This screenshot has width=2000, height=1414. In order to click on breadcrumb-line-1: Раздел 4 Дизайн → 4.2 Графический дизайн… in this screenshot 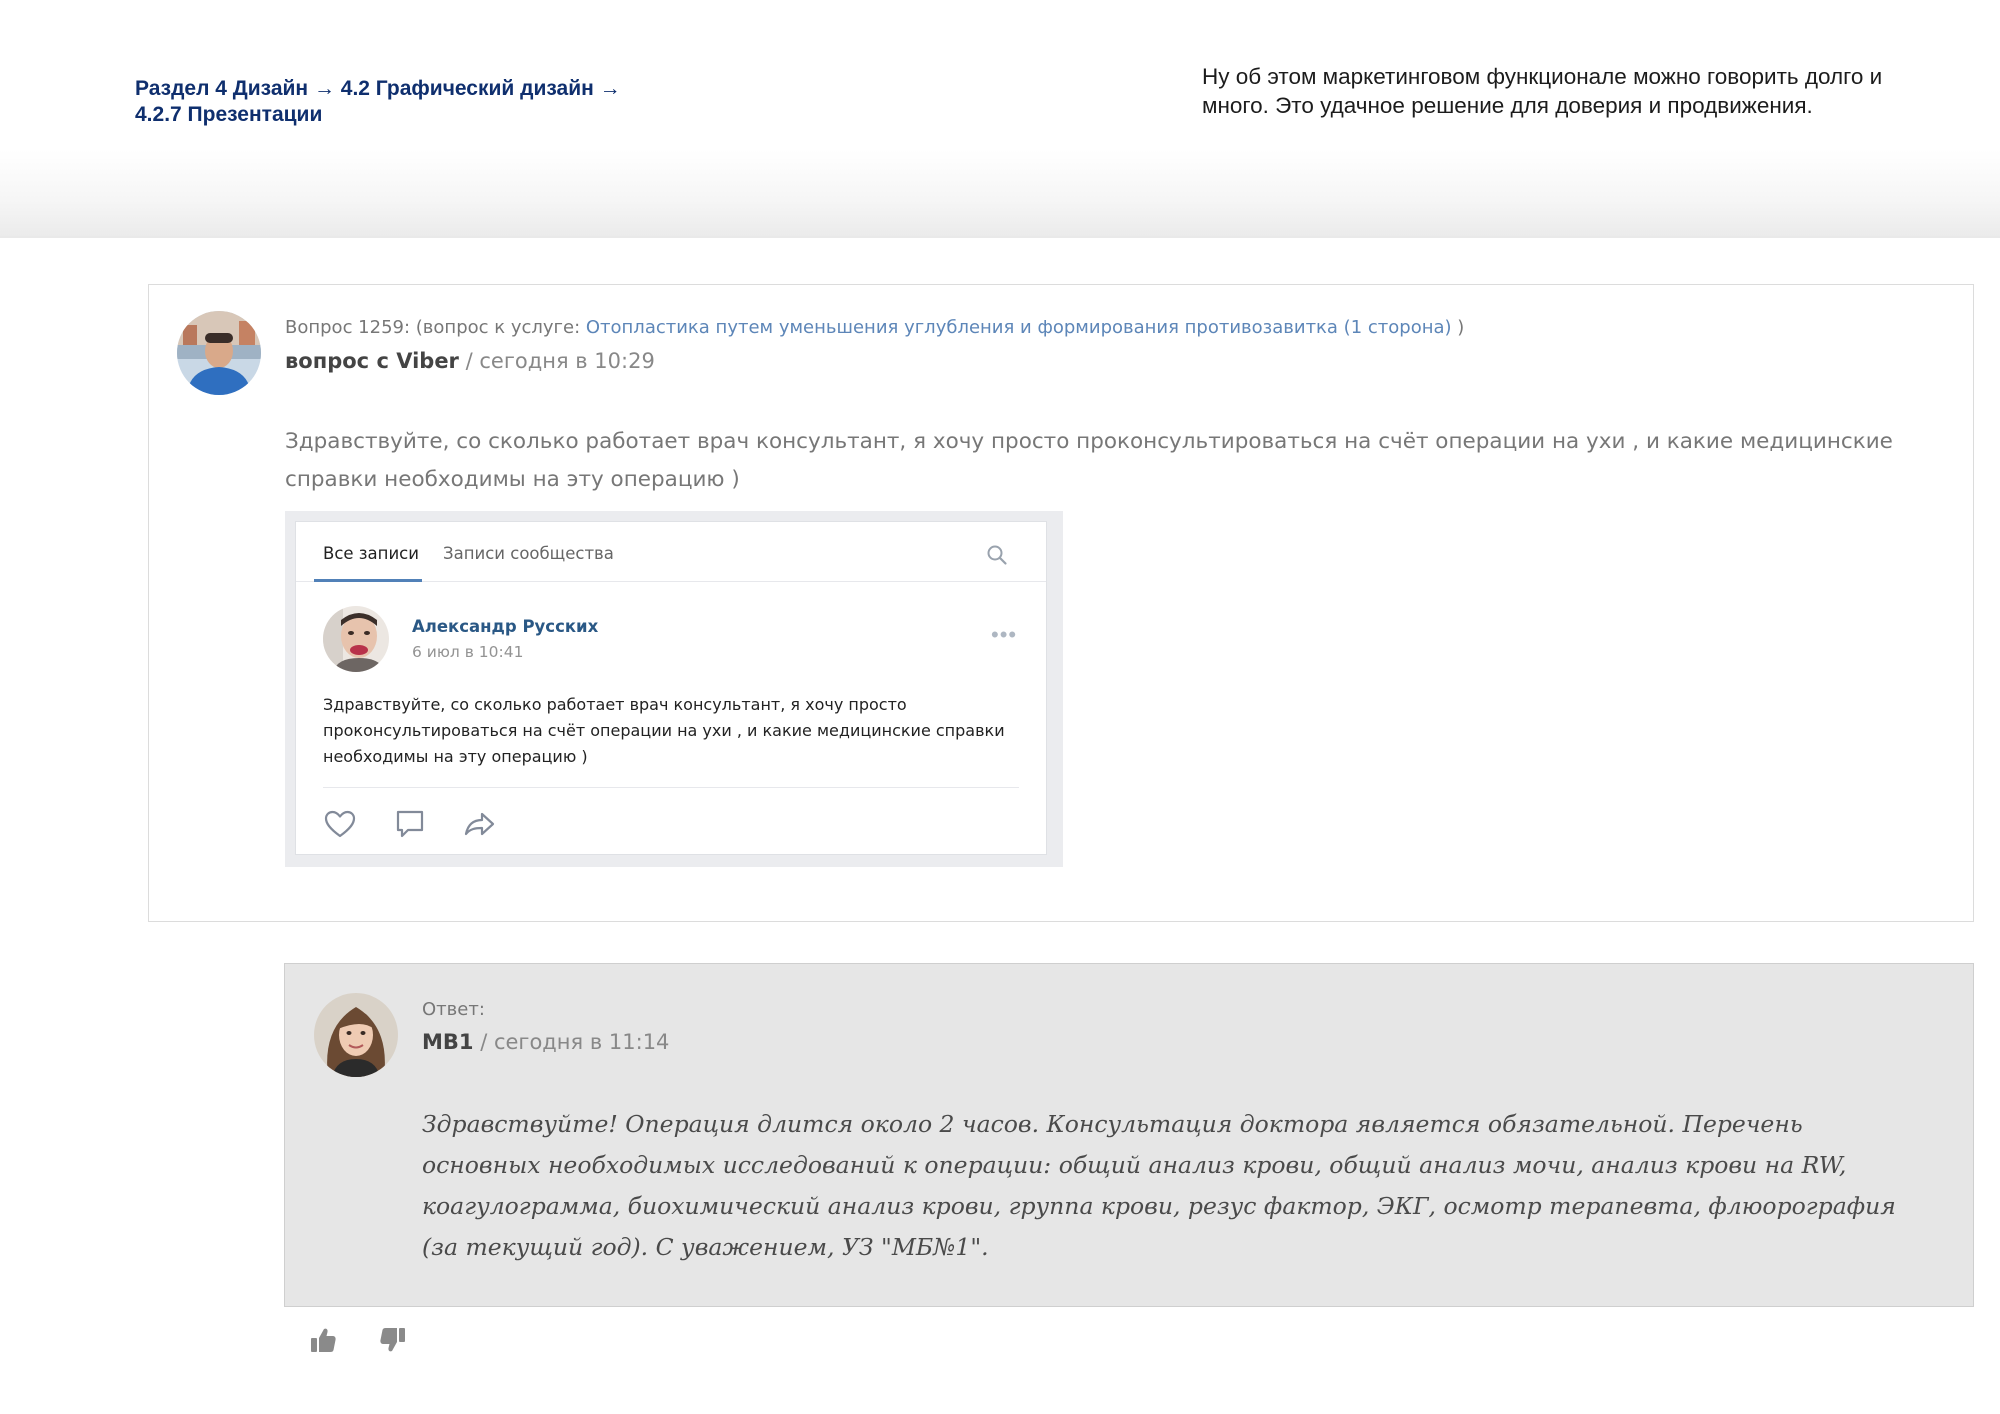, I will do `click(378, 88)`.